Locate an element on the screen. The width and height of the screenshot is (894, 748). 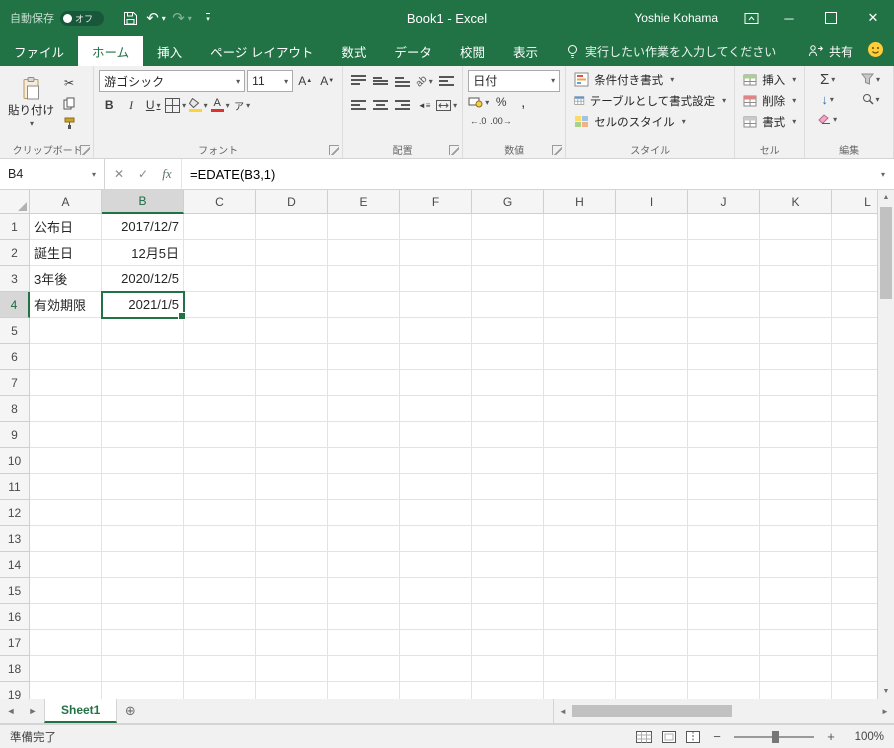
cell-E3 is located at coordinates (364, 279).